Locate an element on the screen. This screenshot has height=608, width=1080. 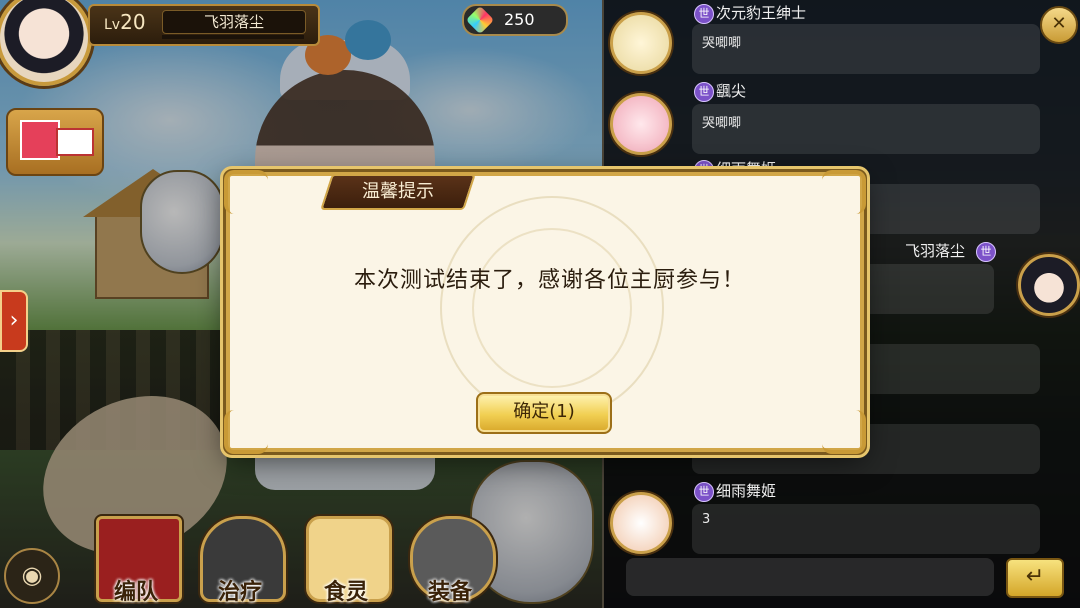
menu-equip-label: 装备 is located at coordinates (449, 592).